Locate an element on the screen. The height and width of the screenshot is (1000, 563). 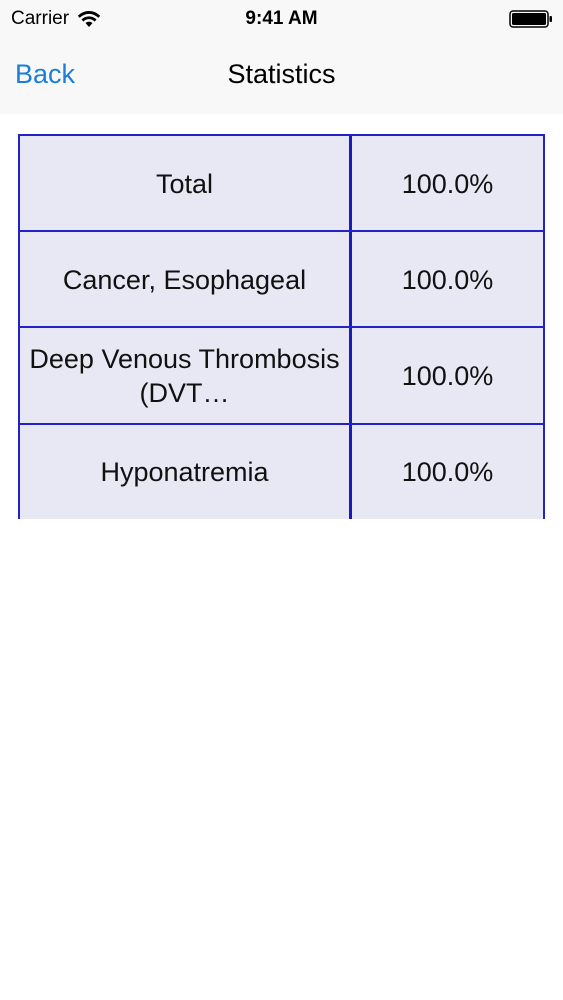
page-title: Statistics is located at coordinates (281, 74).